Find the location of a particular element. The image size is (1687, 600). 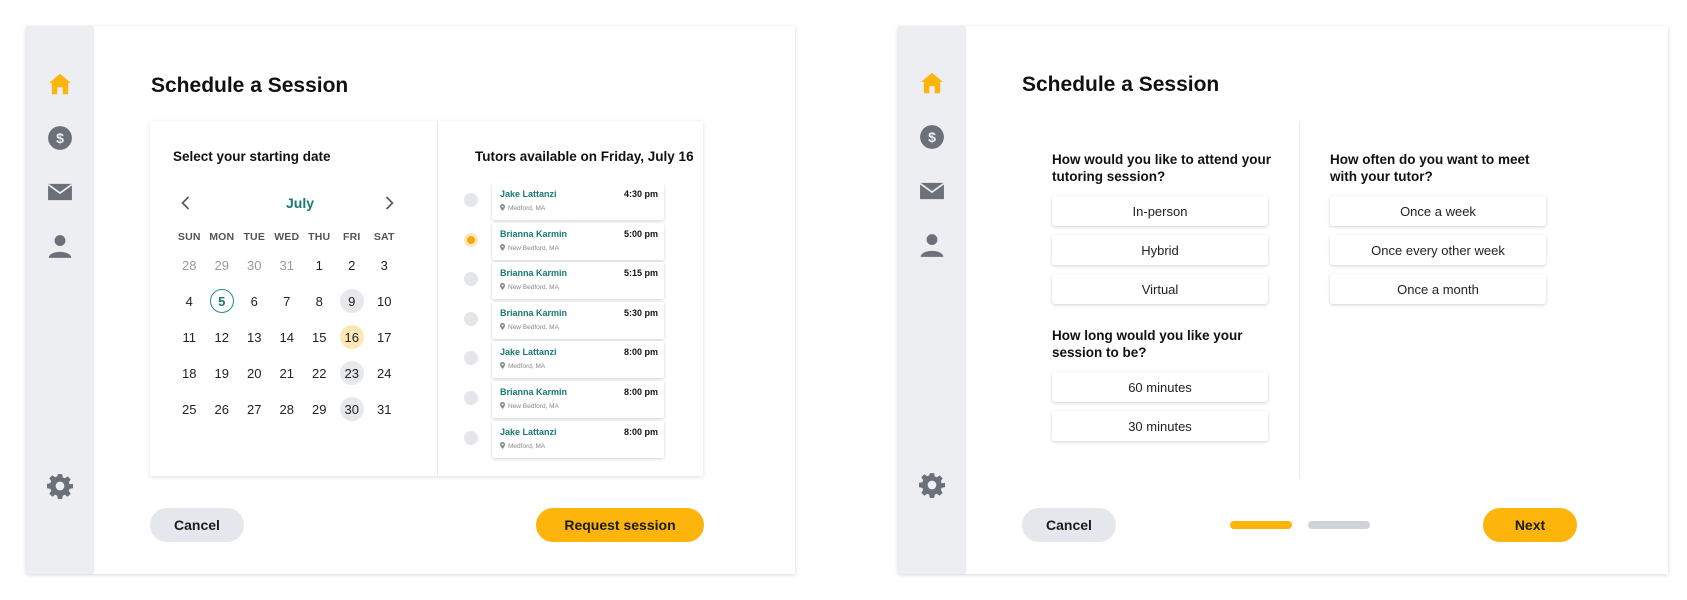

day-number: 11 is located at coordinates (189, 337).